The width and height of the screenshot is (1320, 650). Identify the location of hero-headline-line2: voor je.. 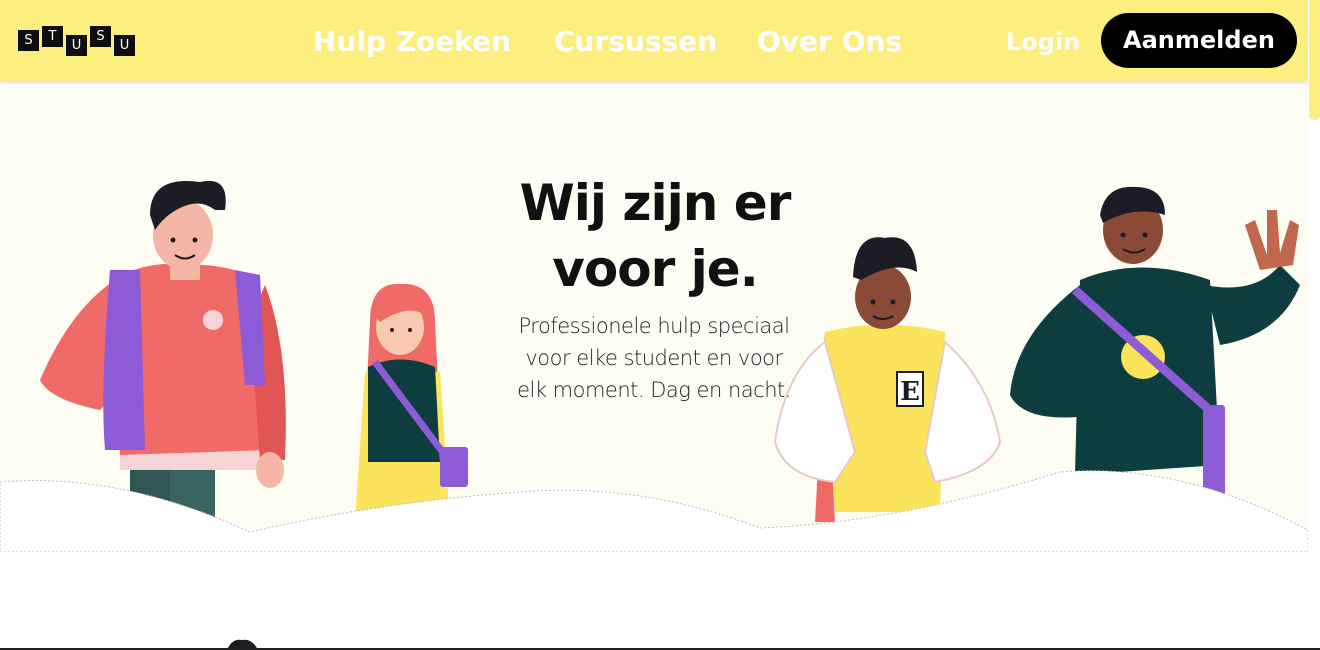
(655, 269).